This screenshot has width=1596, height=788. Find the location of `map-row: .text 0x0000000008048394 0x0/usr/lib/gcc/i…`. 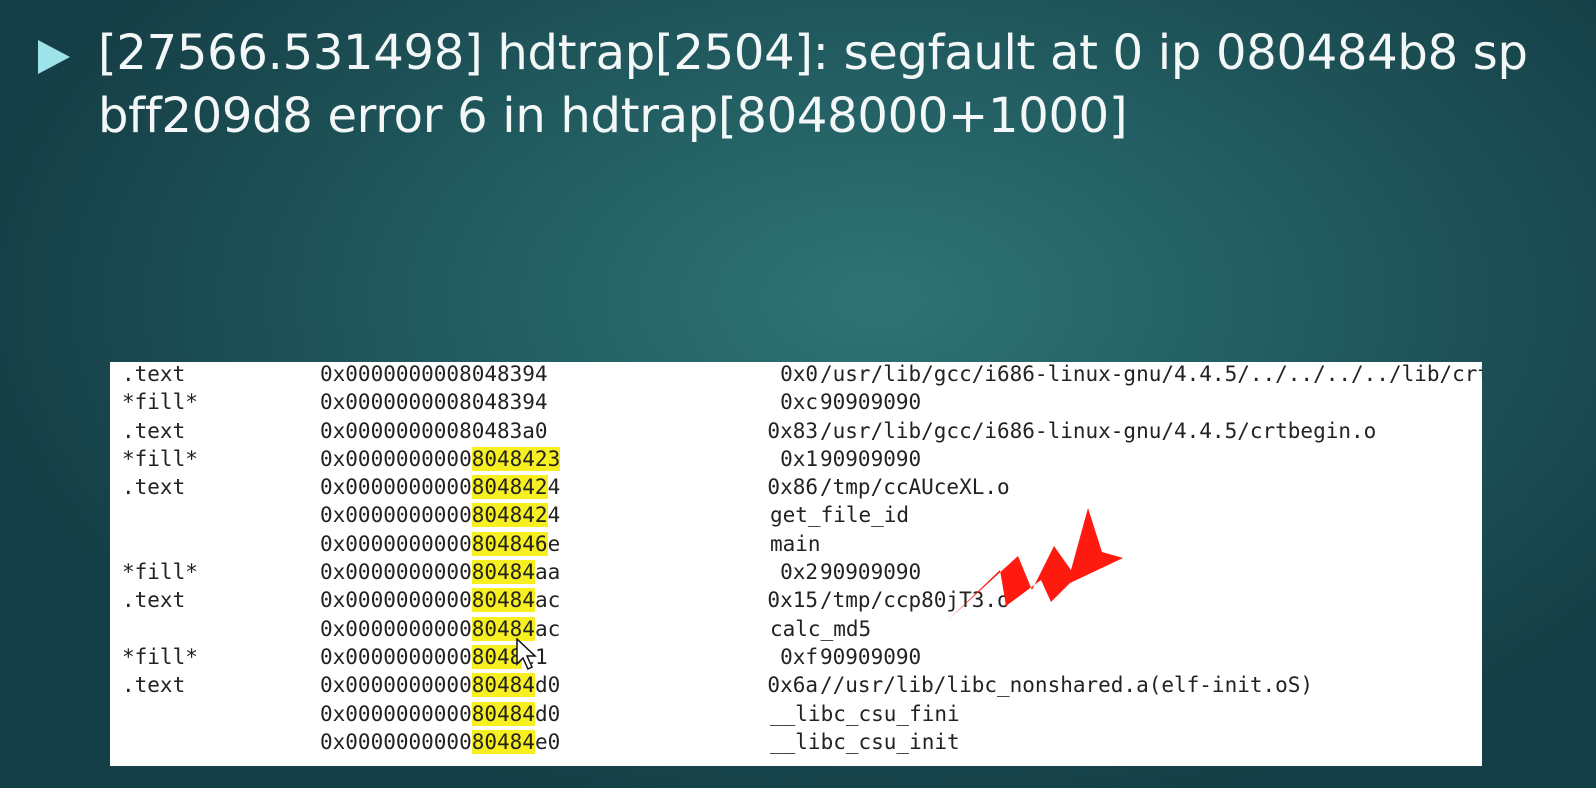

map-row: .text 0x0000000008048394 0x0/usr/lib/gcc/i… is located at coordinates (796, 376).